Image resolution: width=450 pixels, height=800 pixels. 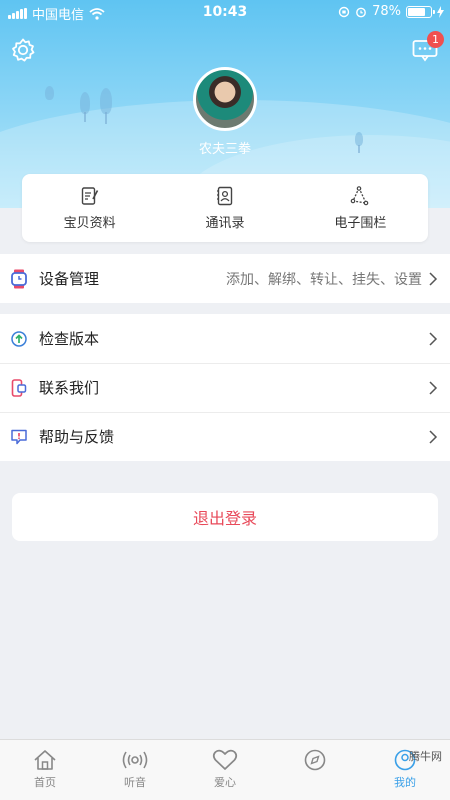 What do you see at coordinates (45, 782) in the screenshot?
I see `tab-label: 首页` at bounding box center [45, 782].